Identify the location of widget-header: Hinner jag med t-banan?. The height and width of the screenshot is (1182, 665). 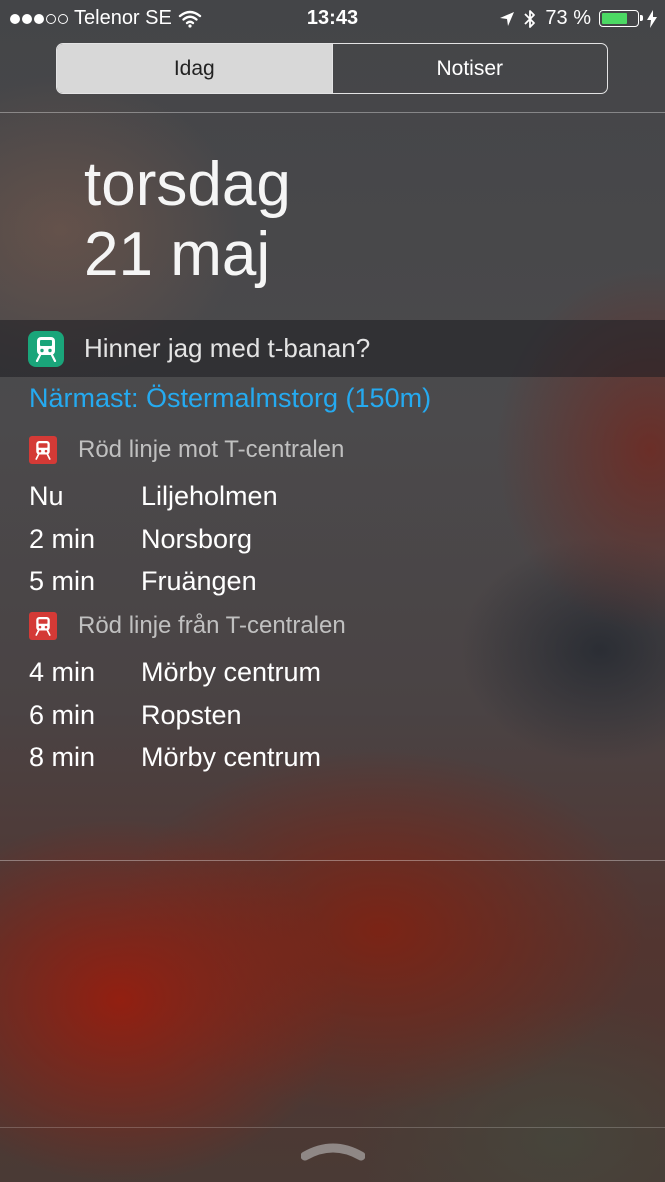
(332, 348).